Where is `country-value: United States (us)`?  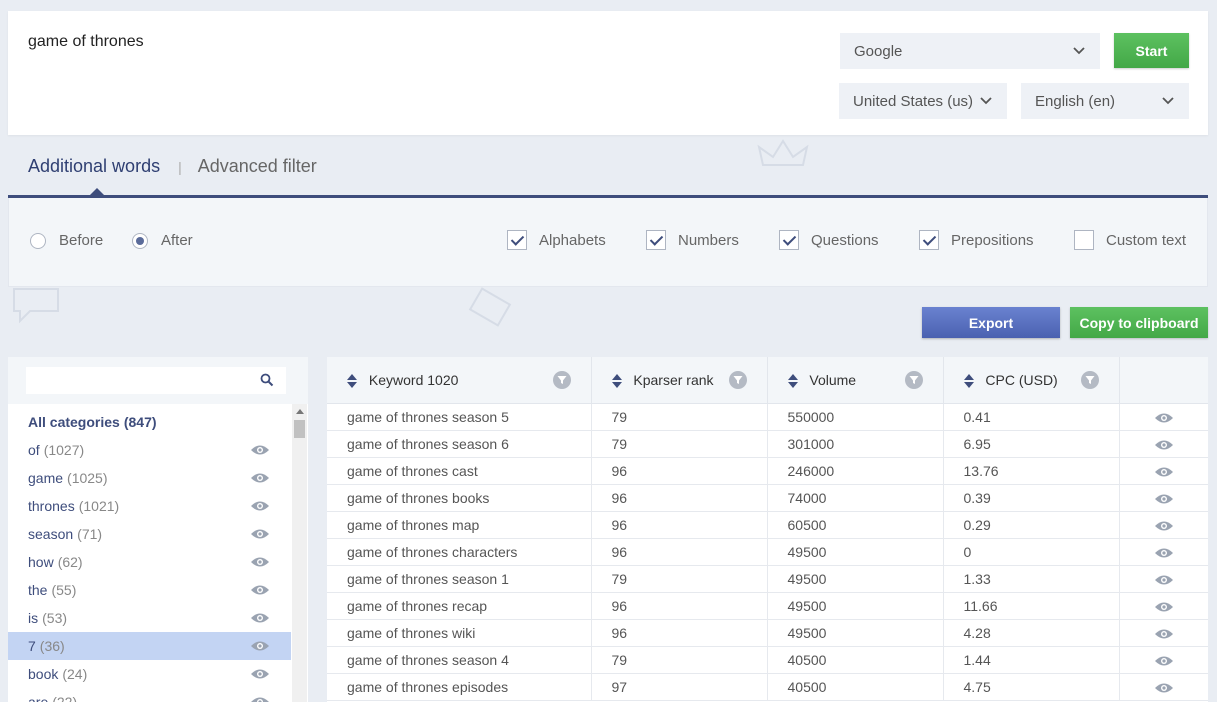
country-value: United States (us) is located at coordinates (913, 101).